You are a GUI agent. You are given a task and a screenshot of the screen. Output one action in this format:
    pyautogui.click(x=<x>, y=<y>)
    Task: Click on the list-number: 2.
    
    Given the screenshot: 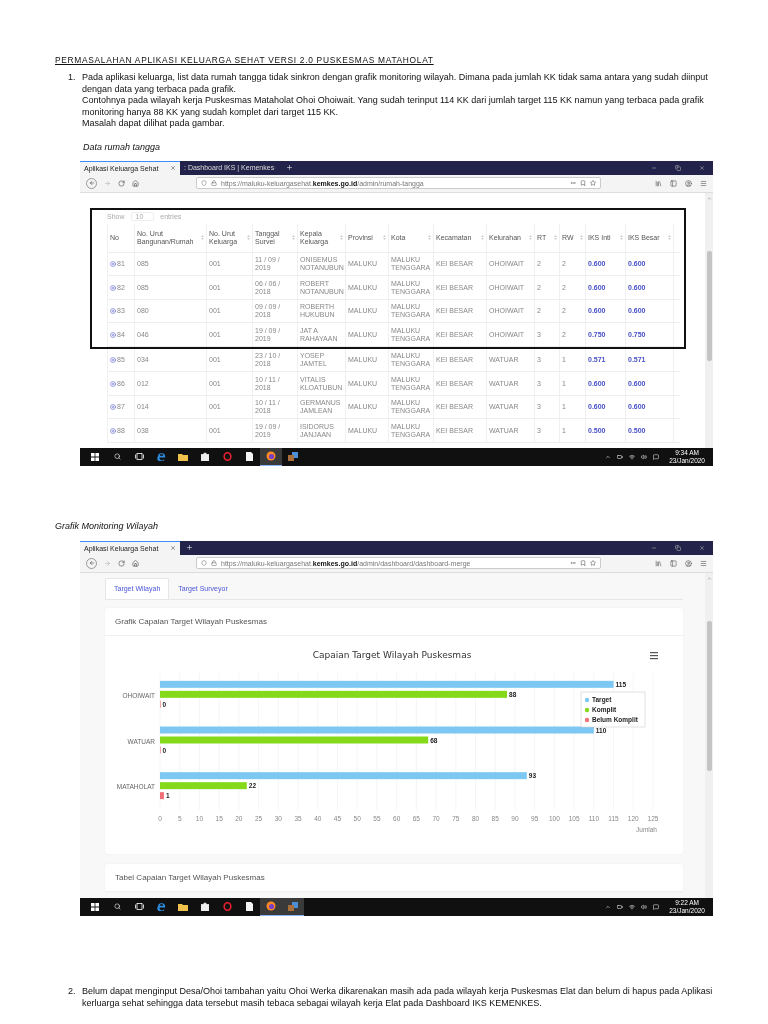 What is the action you would take?
    pyautogui.click(x=72, y=991)
    